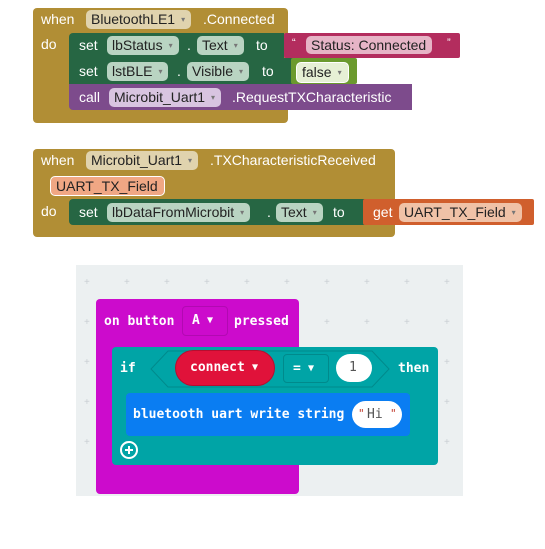  What do you see at coordinates (455, 212) in the screenshot?
I see `variable-name: UART_TX_Field` at bounding box center [455, 212].